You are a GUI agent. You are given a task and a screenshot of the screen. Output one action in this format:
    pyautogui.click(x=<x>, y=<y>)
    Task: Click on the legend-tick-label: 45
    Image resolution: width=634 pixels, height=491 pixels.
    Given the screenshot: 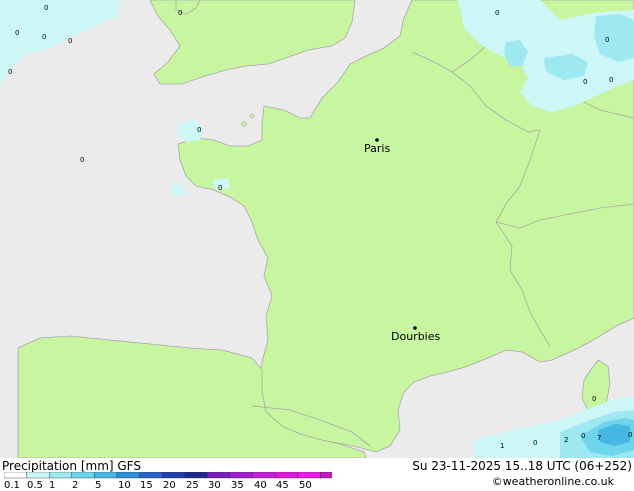 What is the action you would take?
    pyautogui.click(x=282, y=485)
    